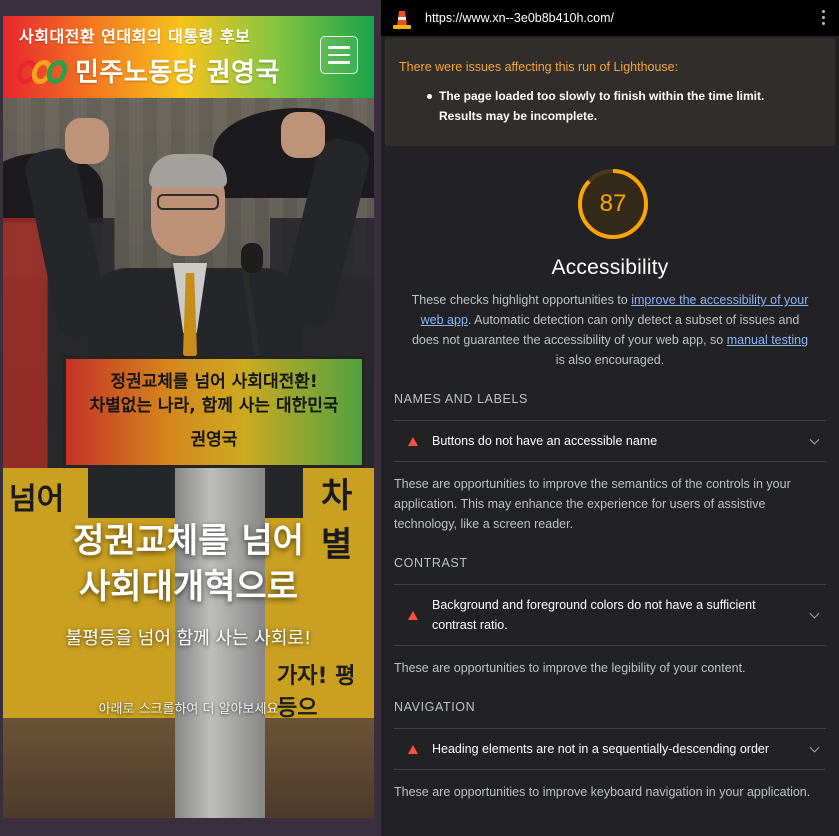  Describe the element at coordinates (135, 36) in the screenshot. I see `header-tagline: 사회대전환 연대회의 대통령 후보` at that location.